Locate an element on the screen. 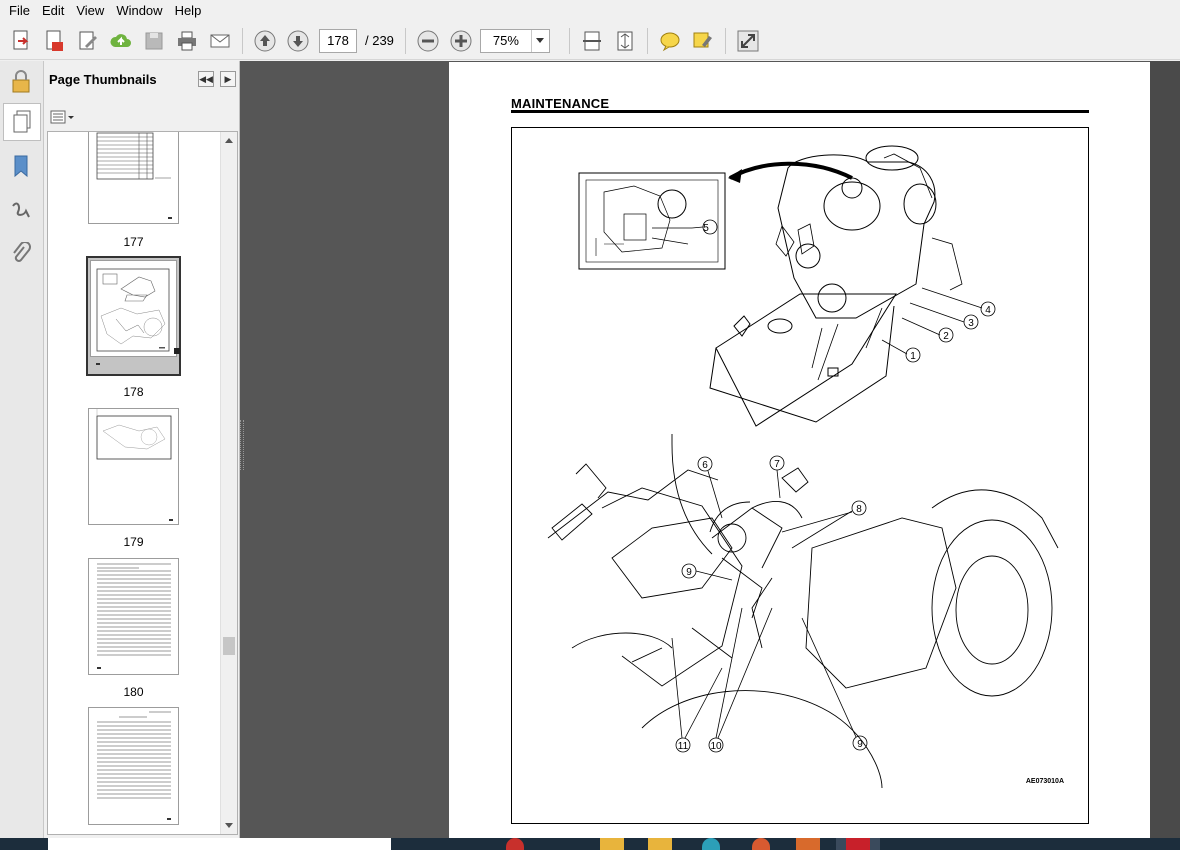  fit-page-button is located at coordinates (625, 41).